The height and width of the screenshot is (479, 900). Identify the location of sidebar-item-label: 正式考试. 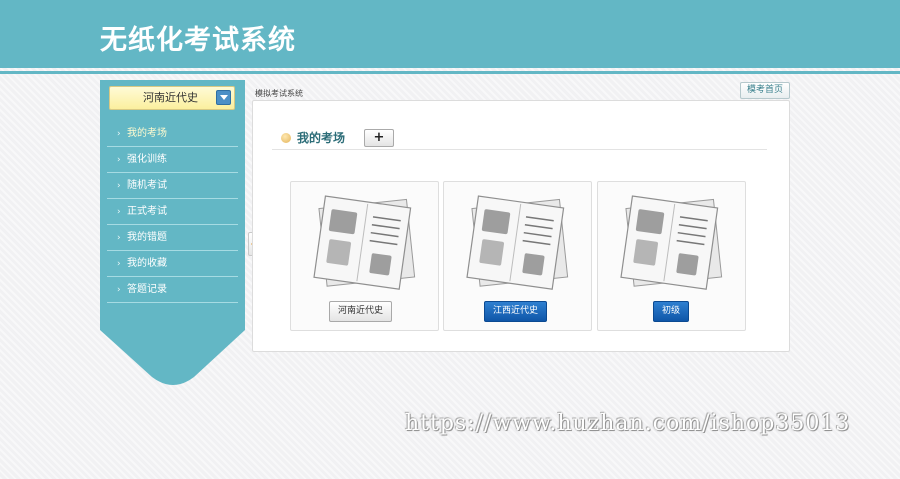
(147, 211).